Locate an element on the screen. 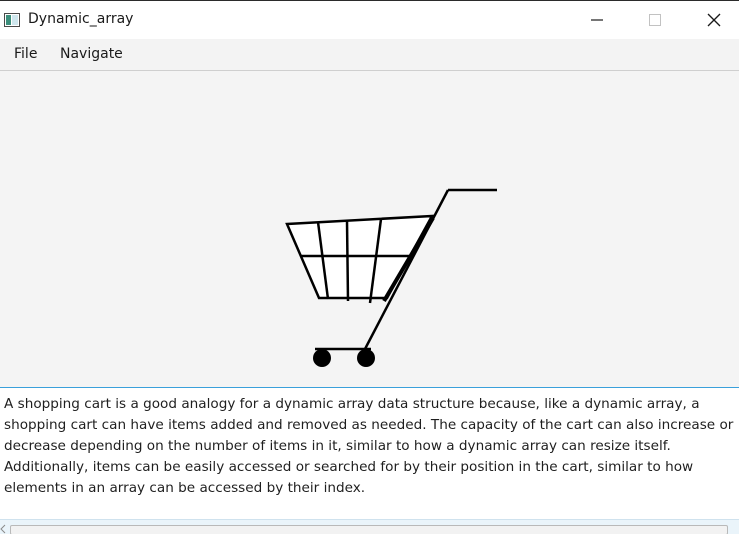 The height and width of the screenshot is (534, 739). app-window-icon is located at coordinates (12, 19).